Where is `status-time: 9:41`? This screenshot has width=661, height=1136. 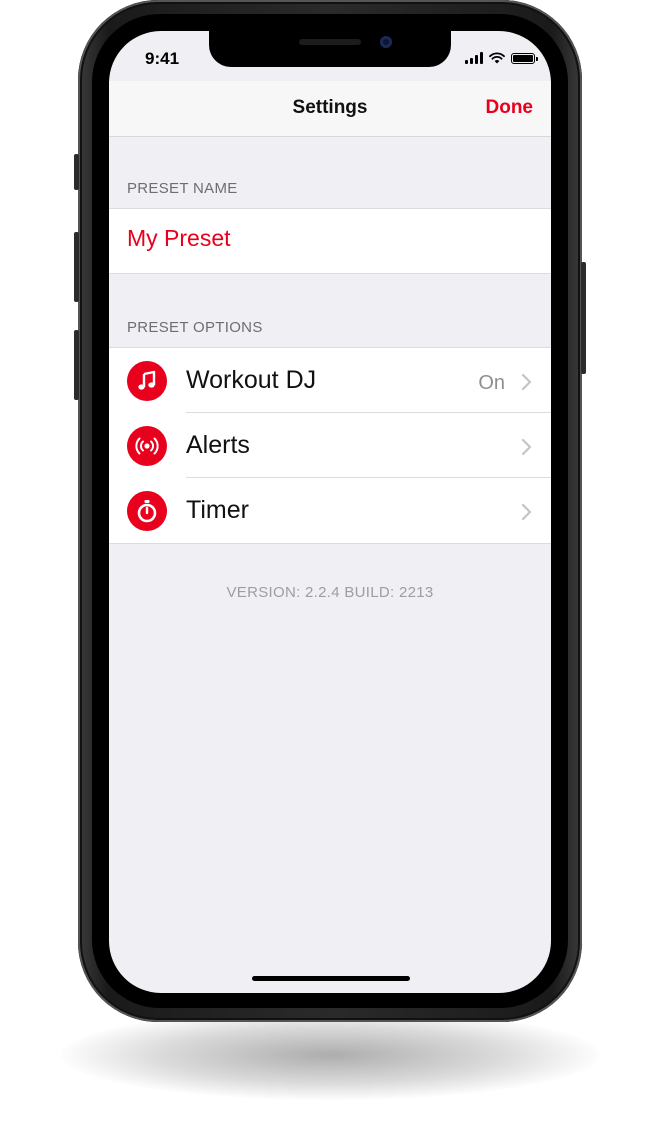 status-time: 9:41 is located at coordinates (162, 58).